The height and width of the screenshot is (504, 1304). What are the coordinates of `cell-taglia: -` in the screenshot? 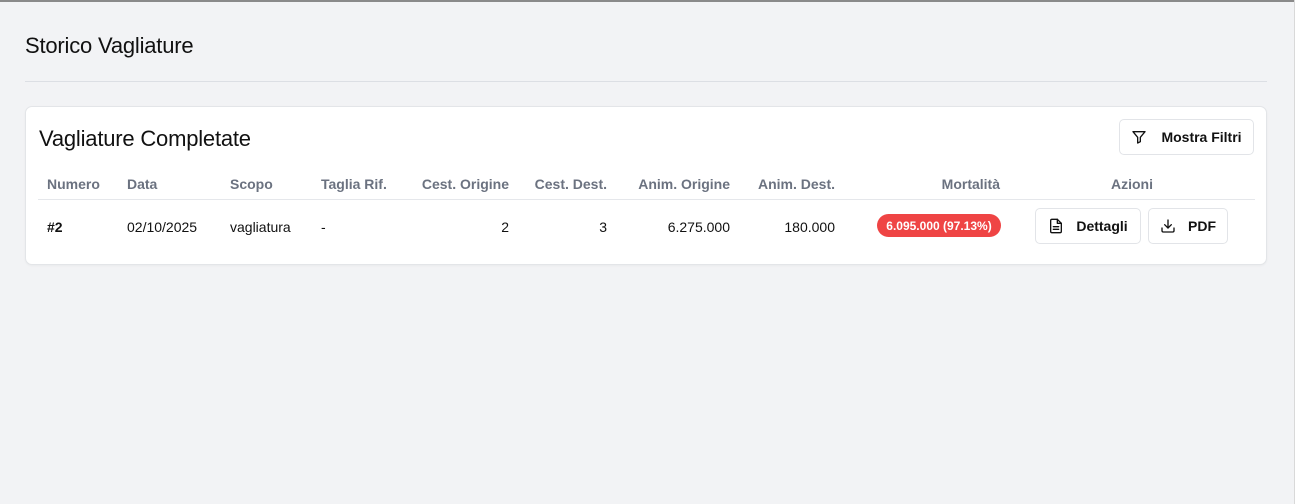 It's located at (323, 227).